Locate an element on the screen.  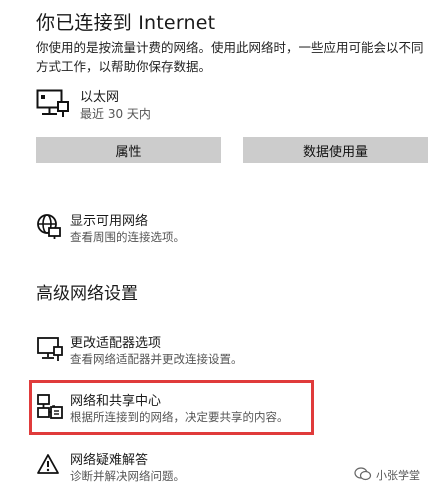
globe-icon is located at coordinates (50, 227).